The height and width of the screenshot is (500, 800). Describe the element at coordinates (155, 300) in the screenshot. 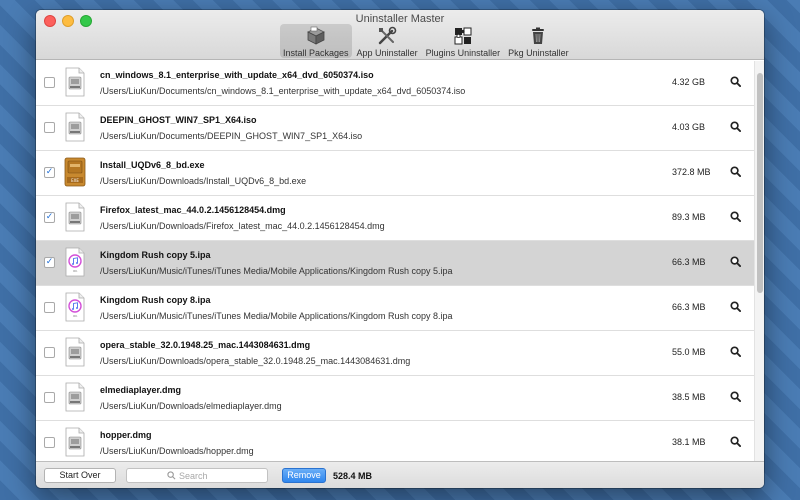

I see `file-name: Kingdom Rush copy 8.ipa` at that location.